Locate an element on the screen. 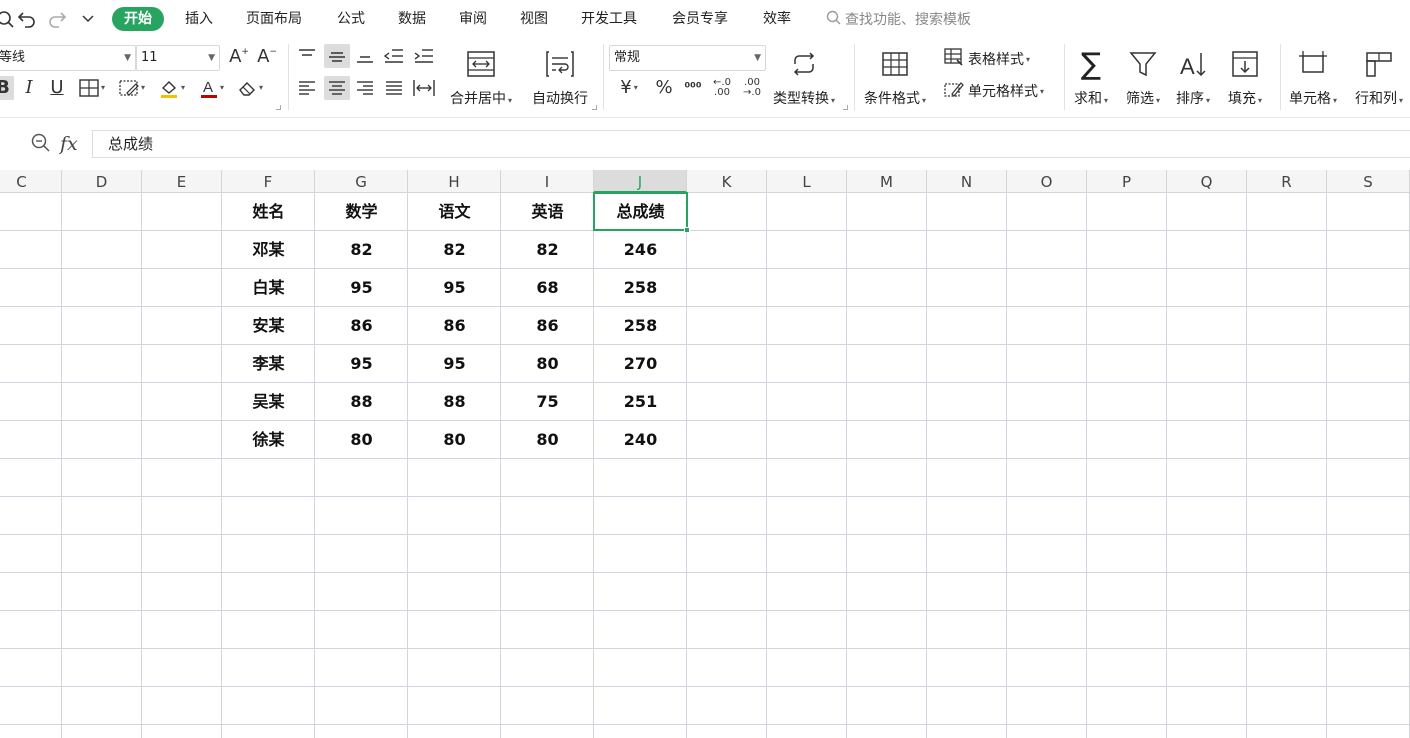 The width and height of the screenshot is (1410, 738). tab-formulas: 公式 is located at coordinates (351, 19).